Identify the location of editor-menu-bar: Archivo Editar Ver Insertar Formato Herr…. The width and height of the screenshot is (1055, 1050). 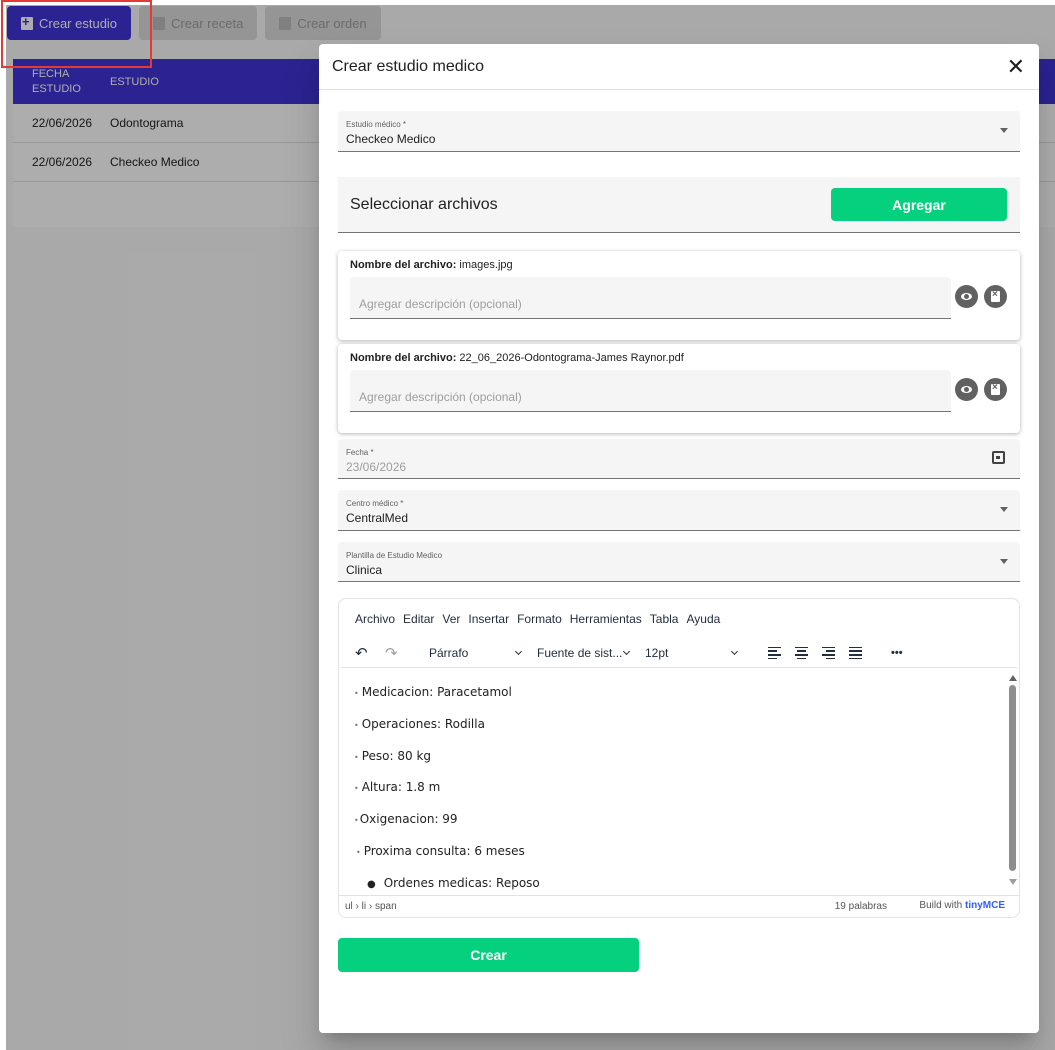
(537, 619).